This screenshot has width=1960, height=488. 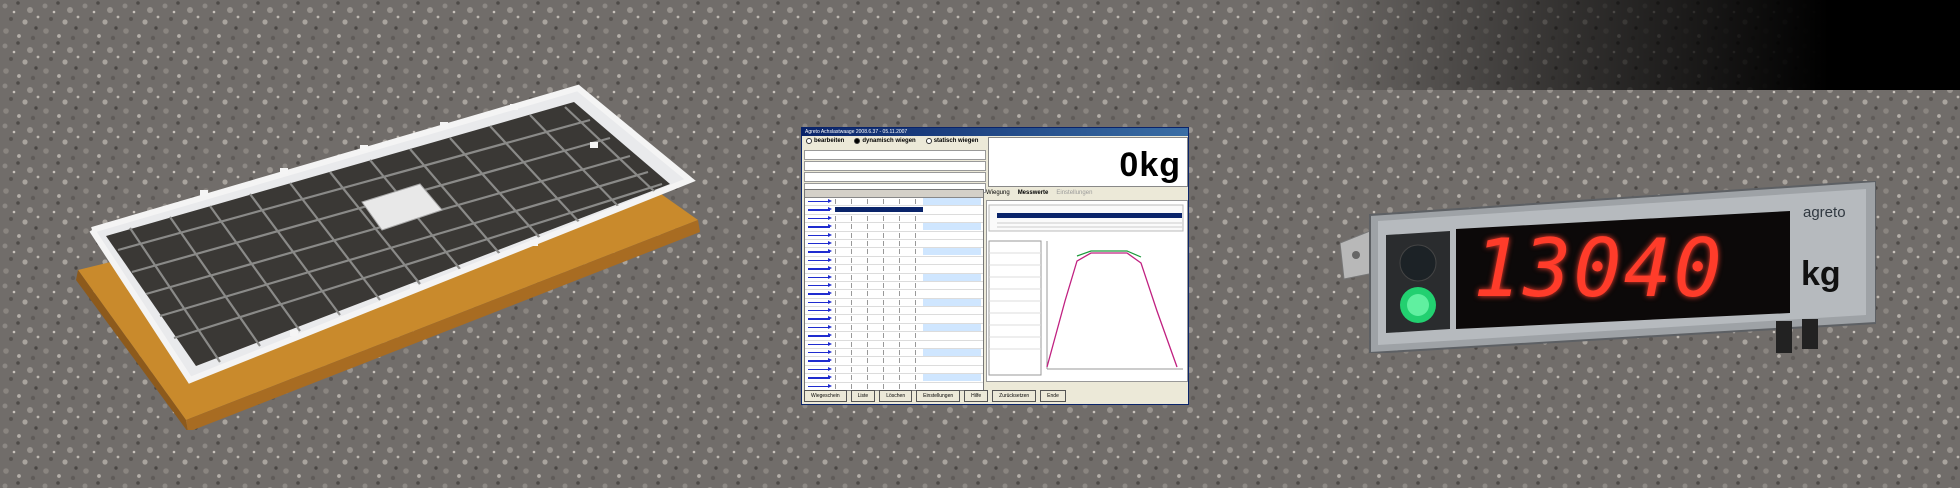 I want to click on list-button: Liste, so click(x=863, y=396).